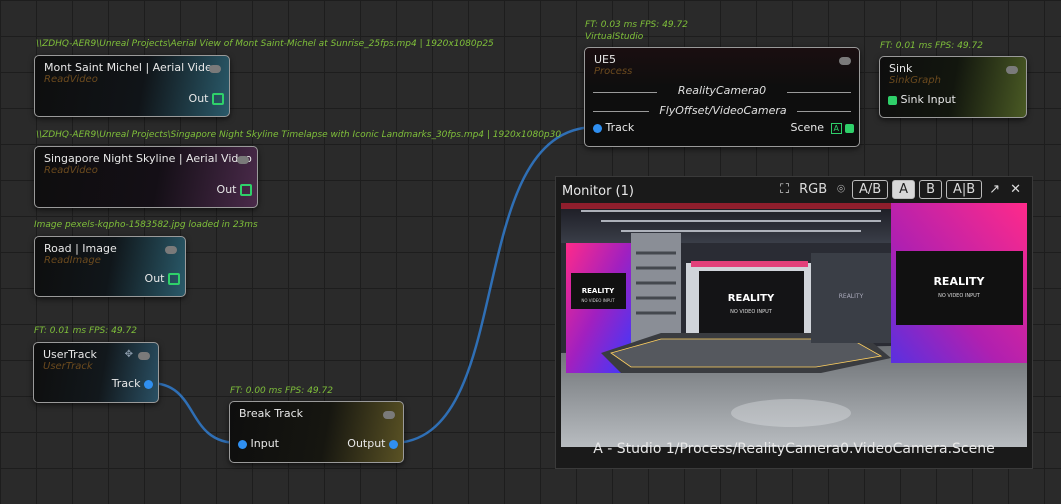 This screenshot has width=1061, height=504. What do you see at coordinates (129, 354) in the screenshot?
I see `gamepad-icon: ✥` at bounding box center [129, 354].